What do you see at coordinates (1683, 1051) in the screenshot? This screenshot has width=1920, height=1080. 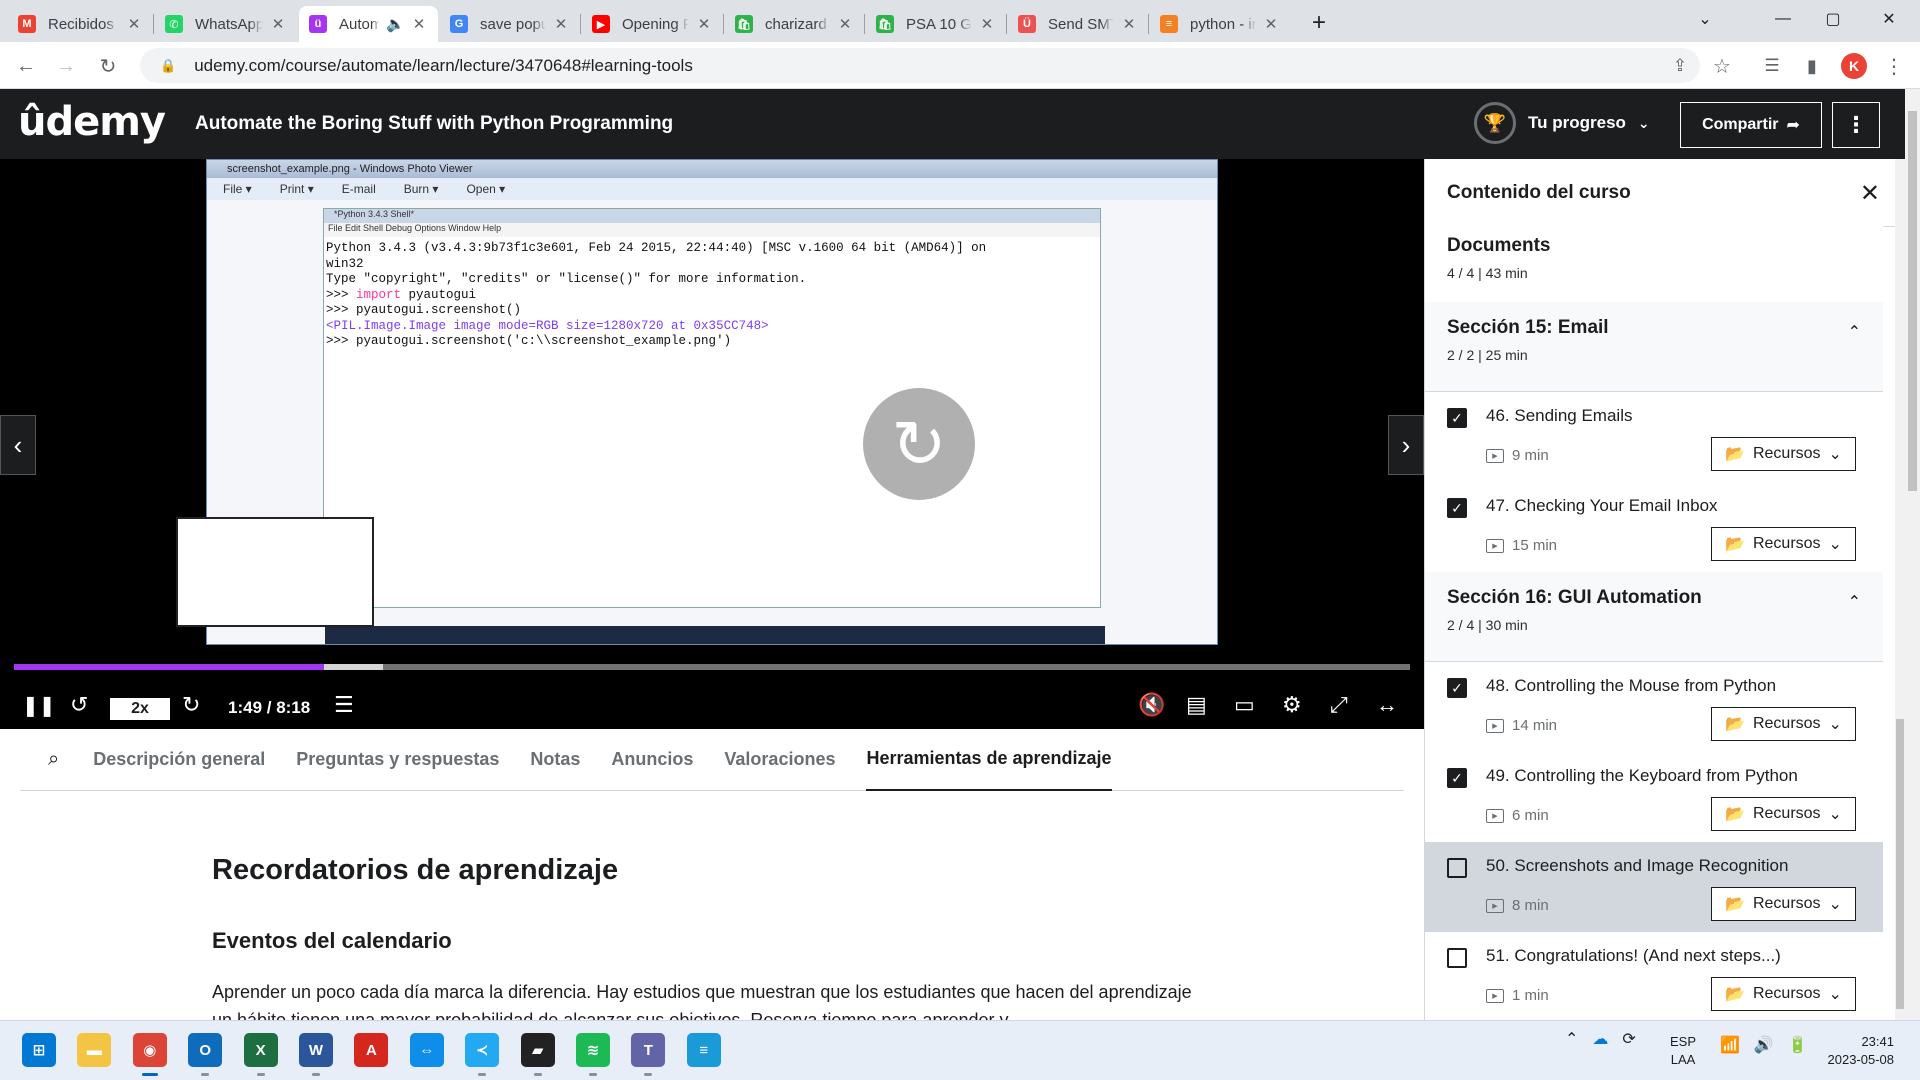 I see `language-indicator: ESP LAA` at bounding box center [1683, 1051].